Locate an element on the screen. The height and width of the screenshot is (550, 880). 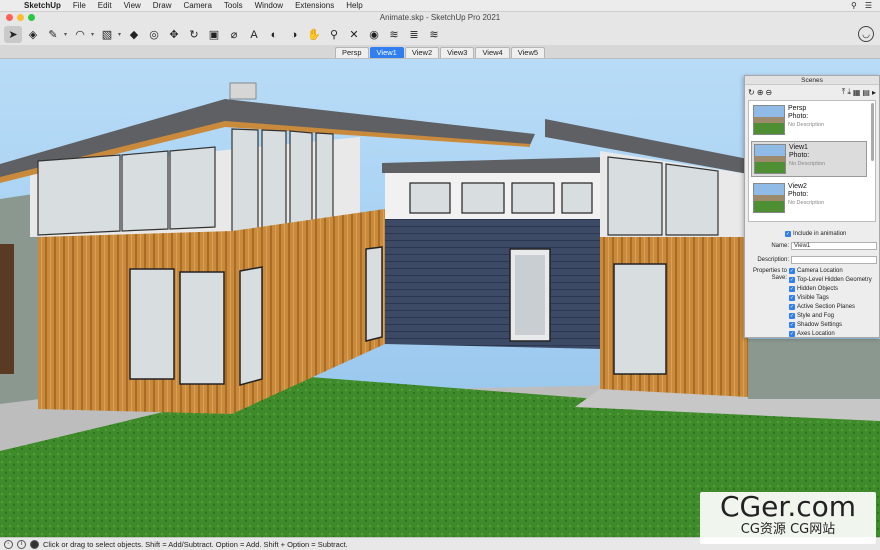
tape-measure-tool: ⌀ is located at coordinates (234, 34).